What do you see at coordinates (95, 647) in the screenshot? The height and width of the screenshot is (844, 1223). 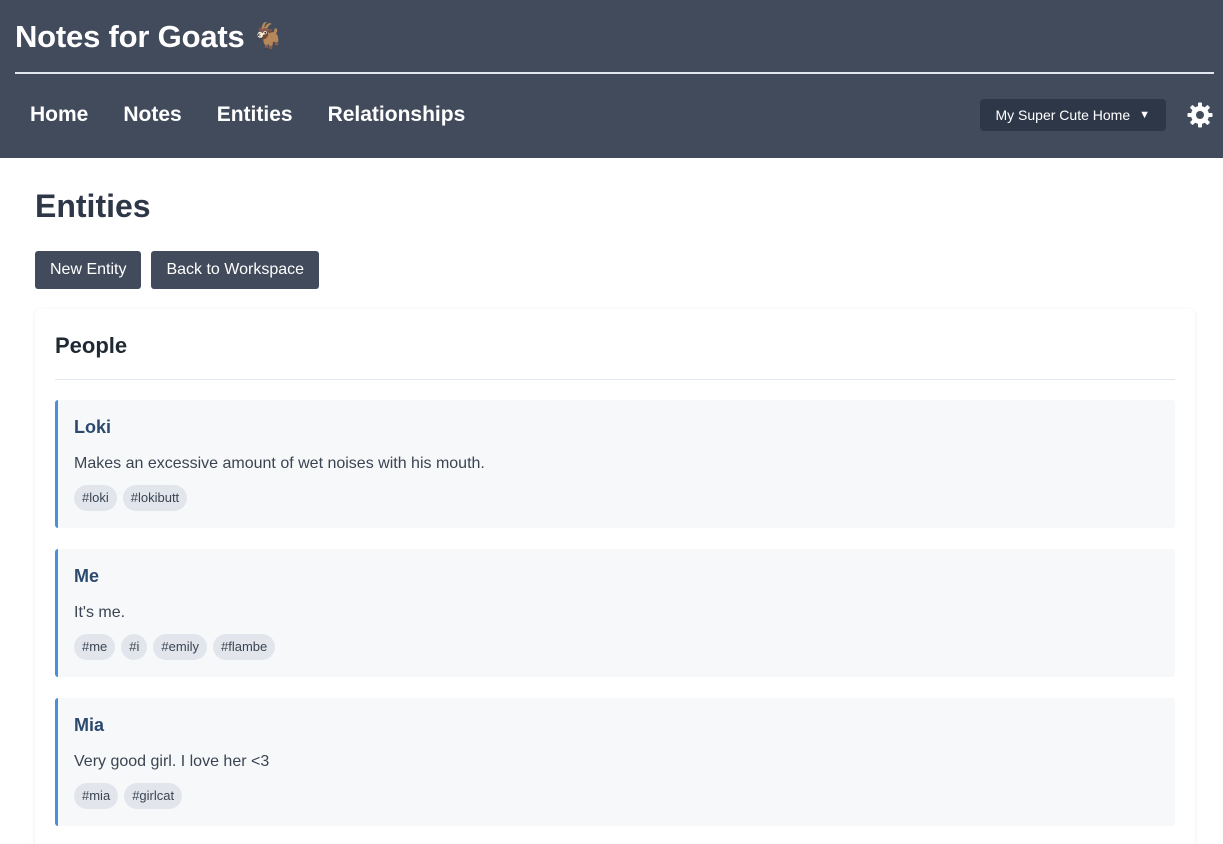 I see `tag: #me` at bounding box center [95, 647].